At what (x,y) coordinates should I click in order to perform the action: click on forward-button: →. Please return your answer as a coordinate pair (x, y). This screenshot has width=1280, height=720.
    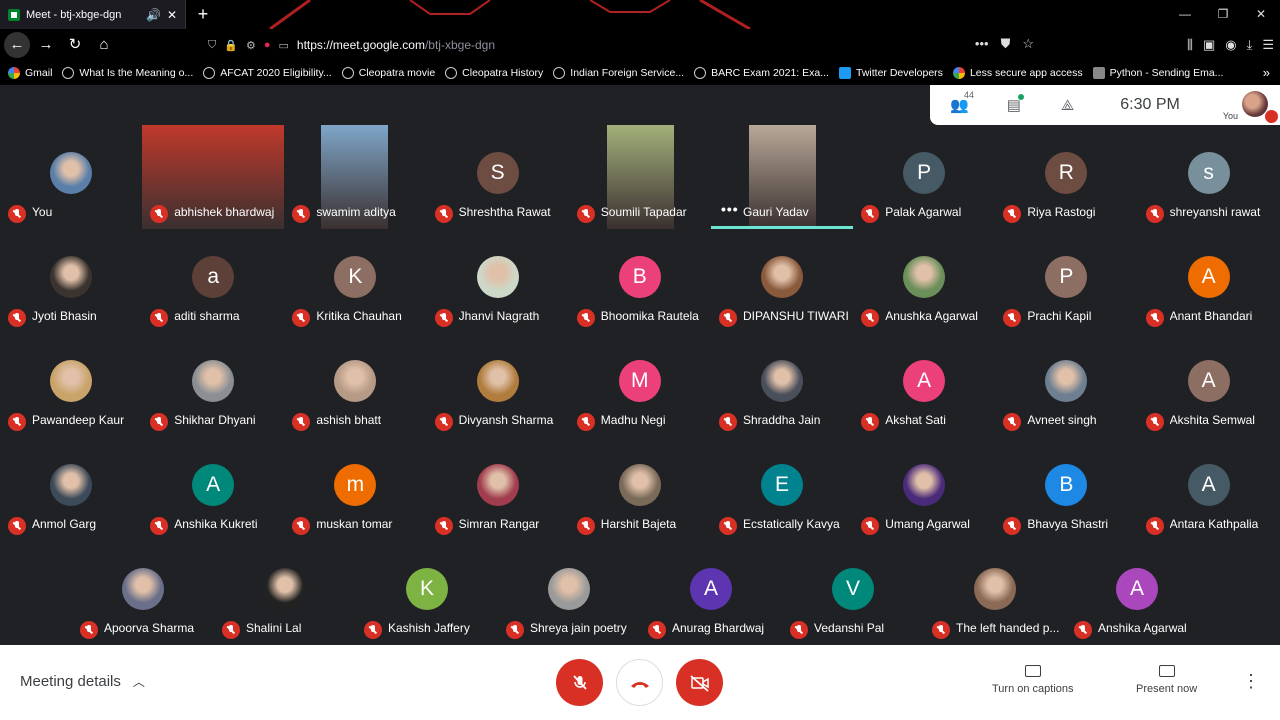
    Looking at the image, I should click on (46, 45).